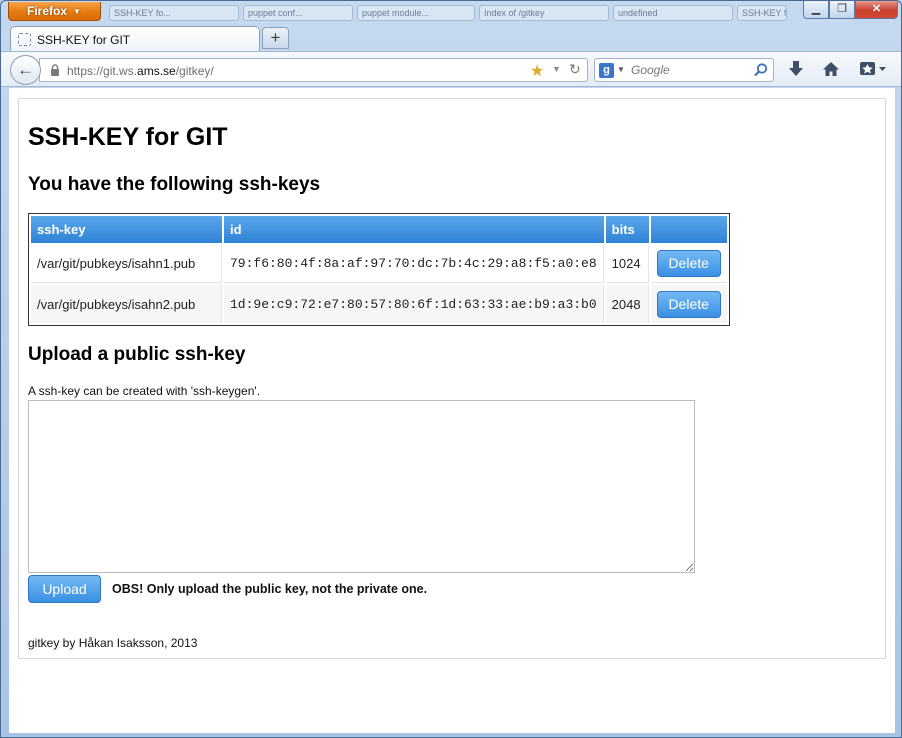 The image size is (902, 738). Describe the element at coordinates (174, 184) in the screenshot. I see `keys-heading: You have the following ssh-keys` at that location.